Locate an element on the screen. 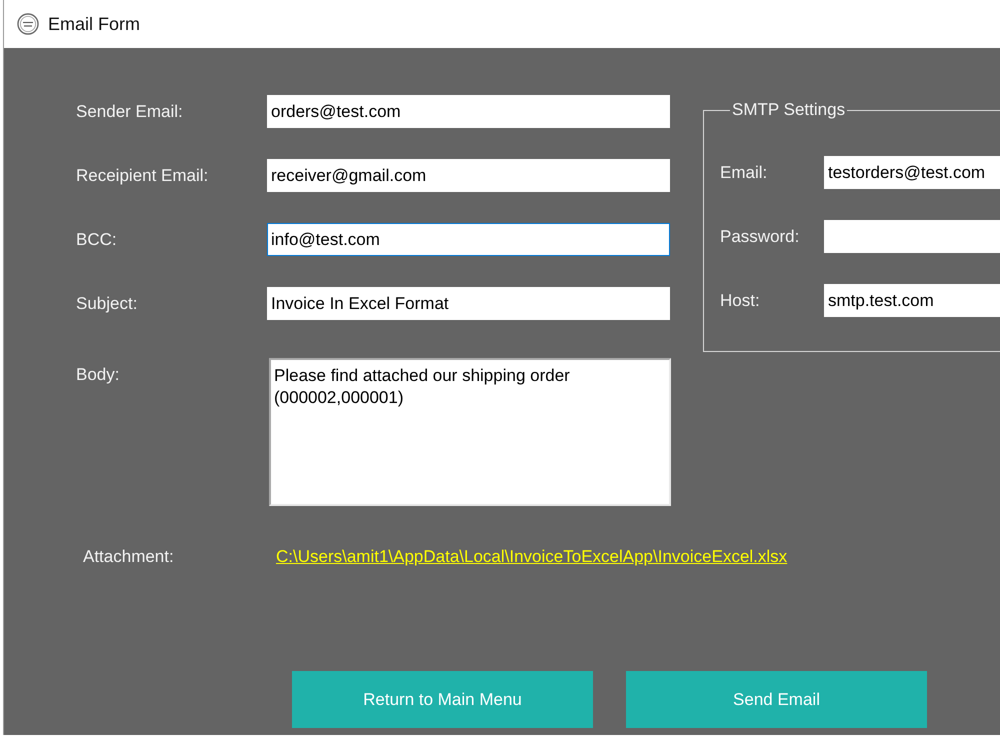 The width and height of the screenshot is (1000, 750). text-field: Invoice In Excel Format is located at coordinates (468, 303).